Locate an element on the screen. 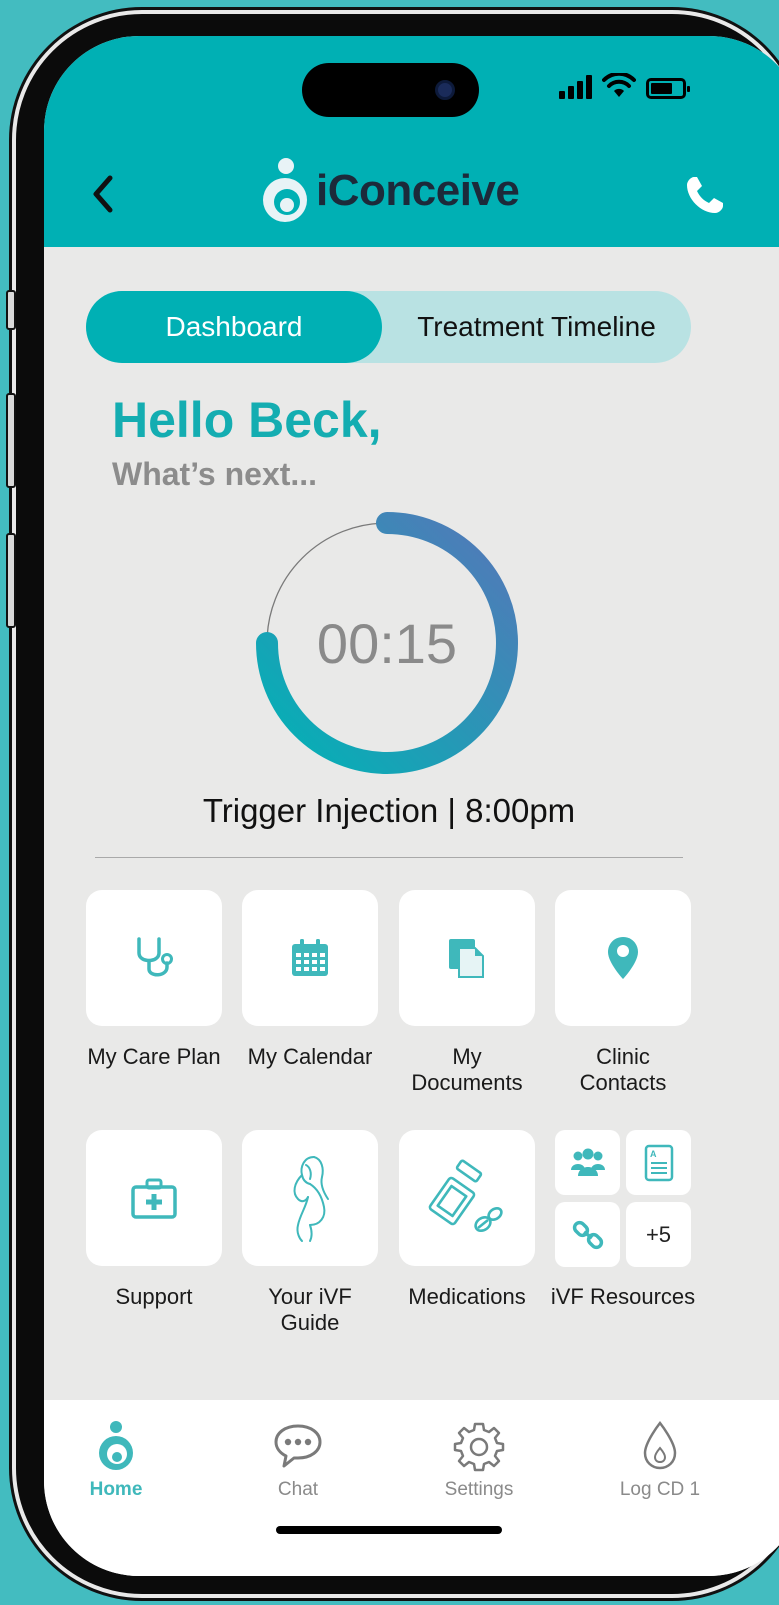 This screenshot has height=1605, width=779. divider is located at coordinates (389, 857).